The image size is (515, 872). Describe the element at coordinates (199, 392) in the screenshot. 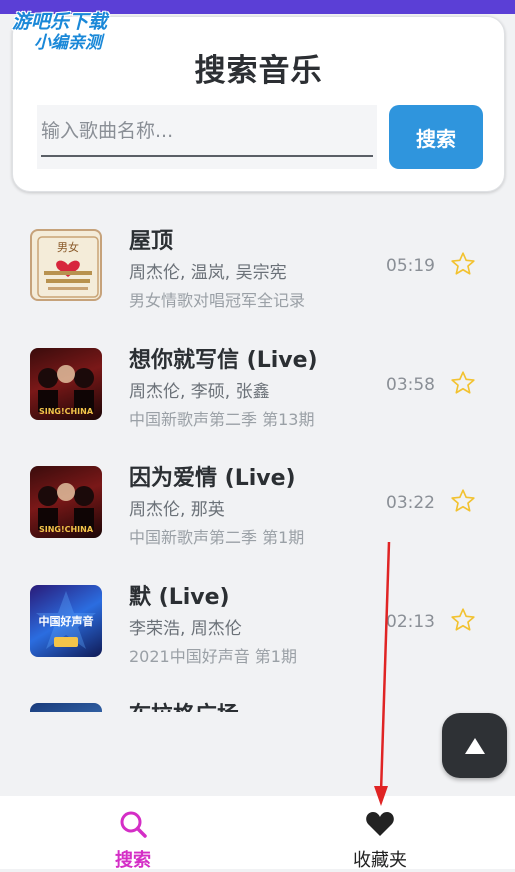

I see `song-artists: 周杰伦, 李硕, 张鑫` at that location.